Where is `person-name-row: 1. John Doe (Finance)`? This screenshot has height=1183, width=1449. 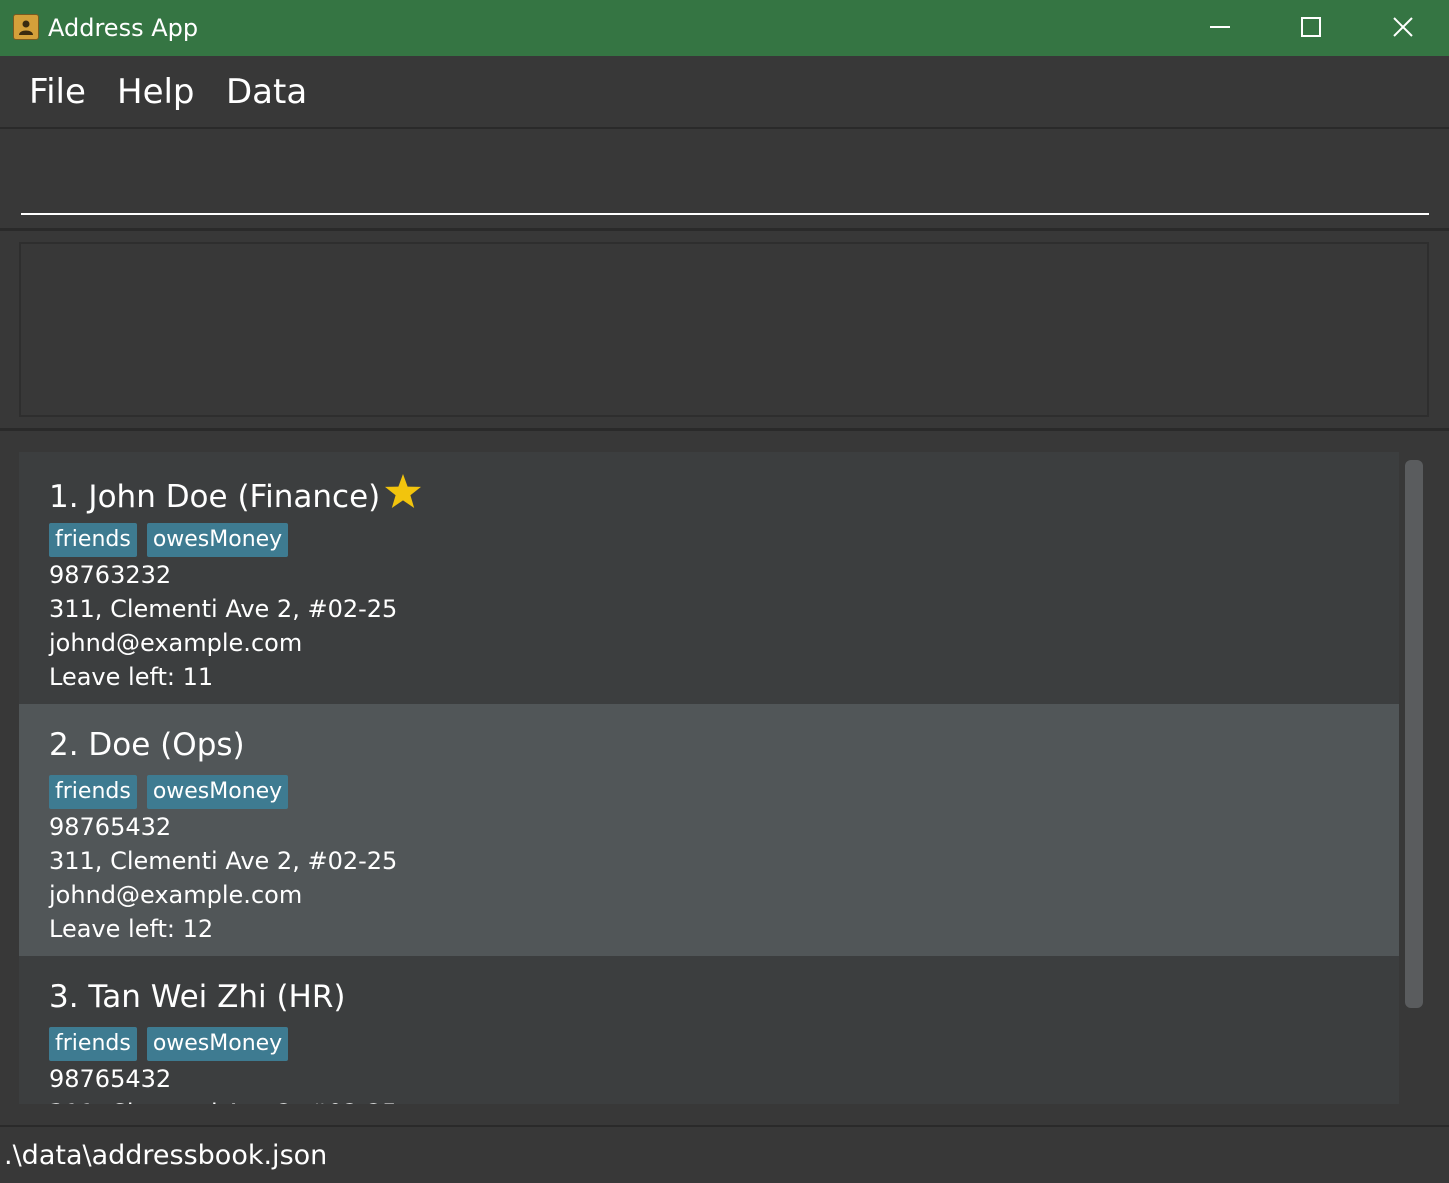
person-name-row: 1. John Doe (Finance) is located at coordinates (235, 495).